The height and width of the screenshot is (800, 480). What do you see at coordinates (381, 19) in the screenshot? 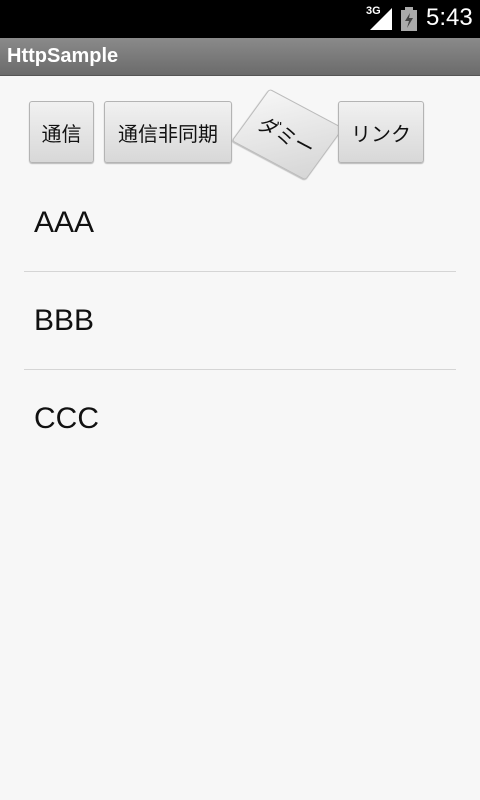
I see `signal-icon` at bounding box center [381, 19].